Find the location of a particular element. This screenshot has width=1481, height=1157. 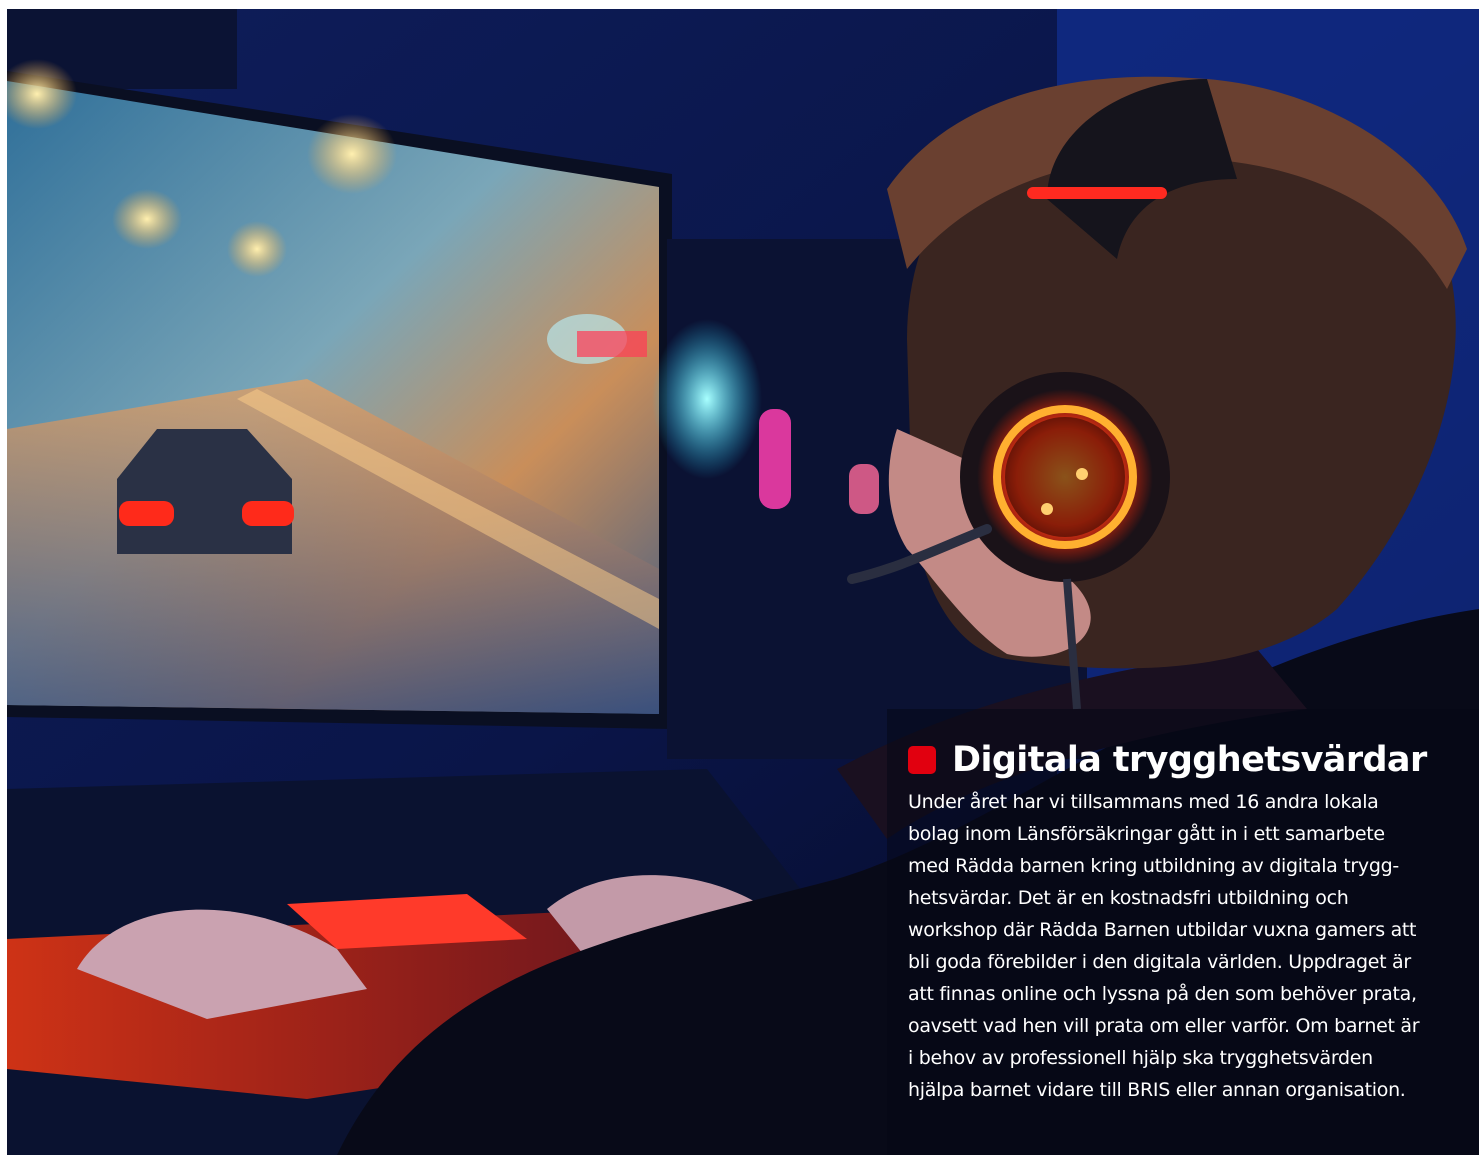

red-square-bullet-icon is located at coordinates (922, 760).